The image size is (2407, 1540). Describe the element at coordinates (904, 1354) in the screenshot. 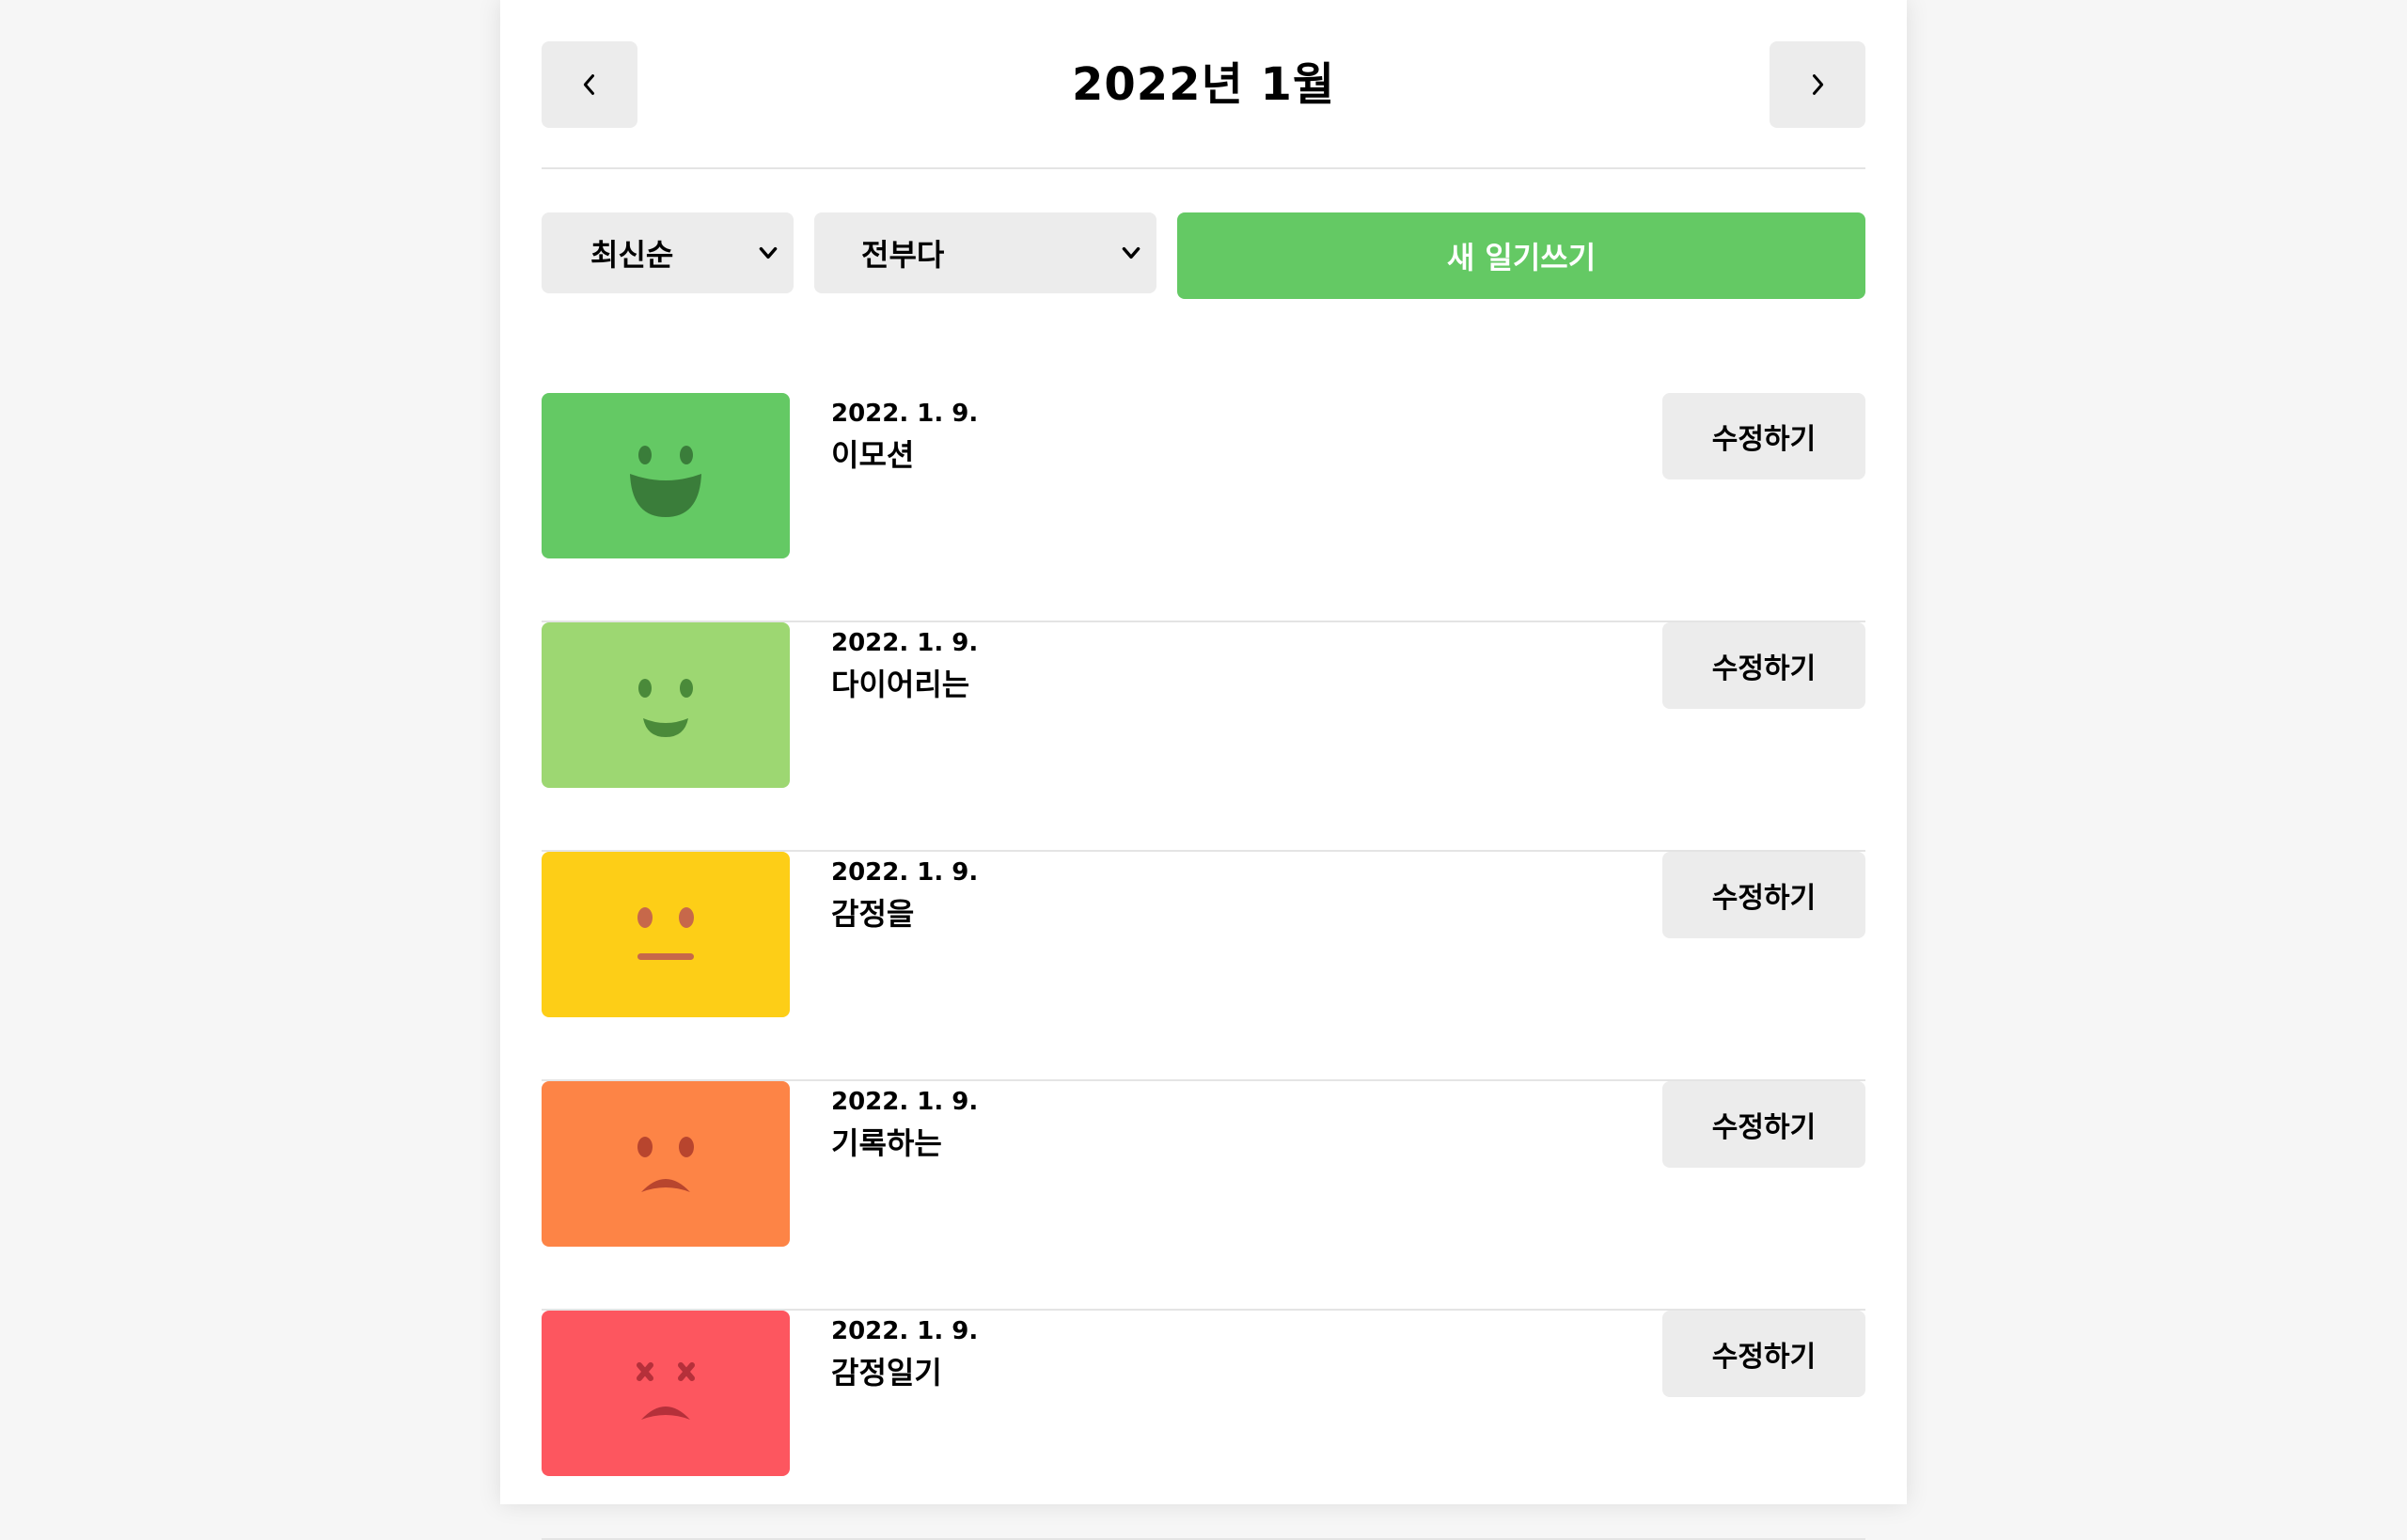

I see `diary-info: 2022. 1. 9. 감정일기` at that location.